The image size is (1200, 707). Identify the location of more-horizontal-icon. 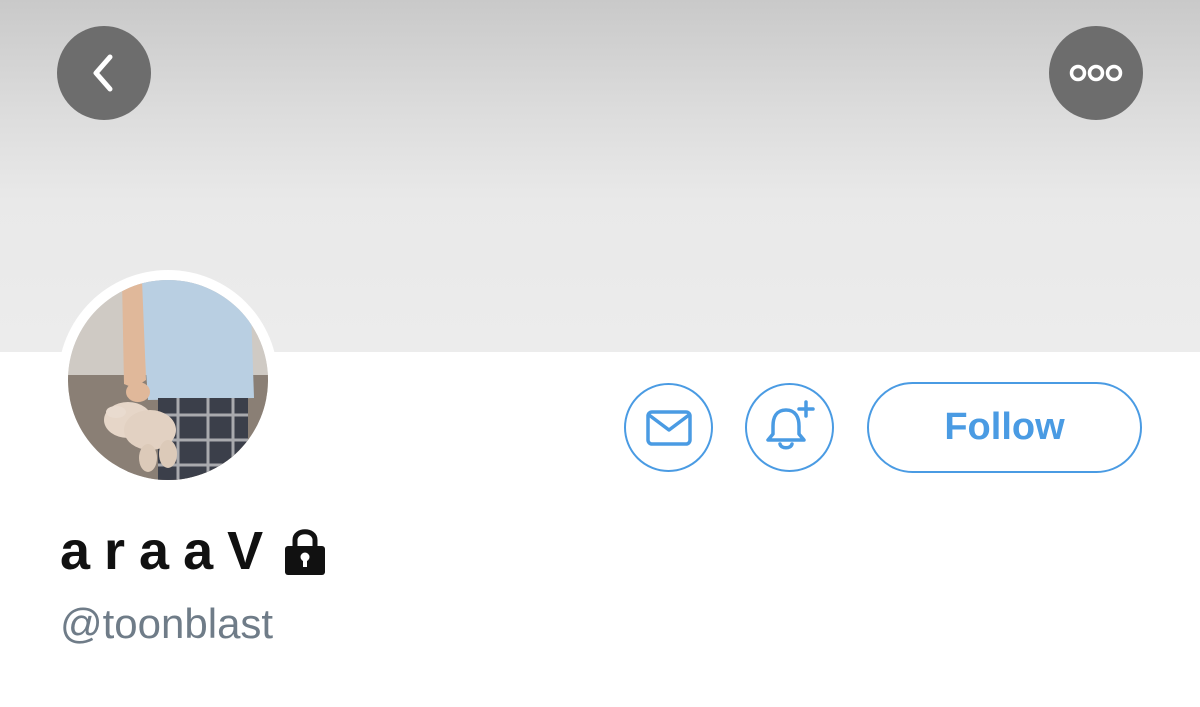
(1096, 73).